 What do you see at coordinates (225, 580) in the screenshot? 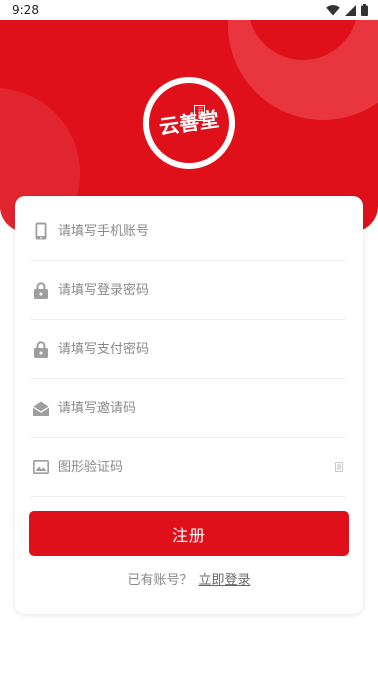
I see `login-link: 立即登录` at bounding box center [225, 580].